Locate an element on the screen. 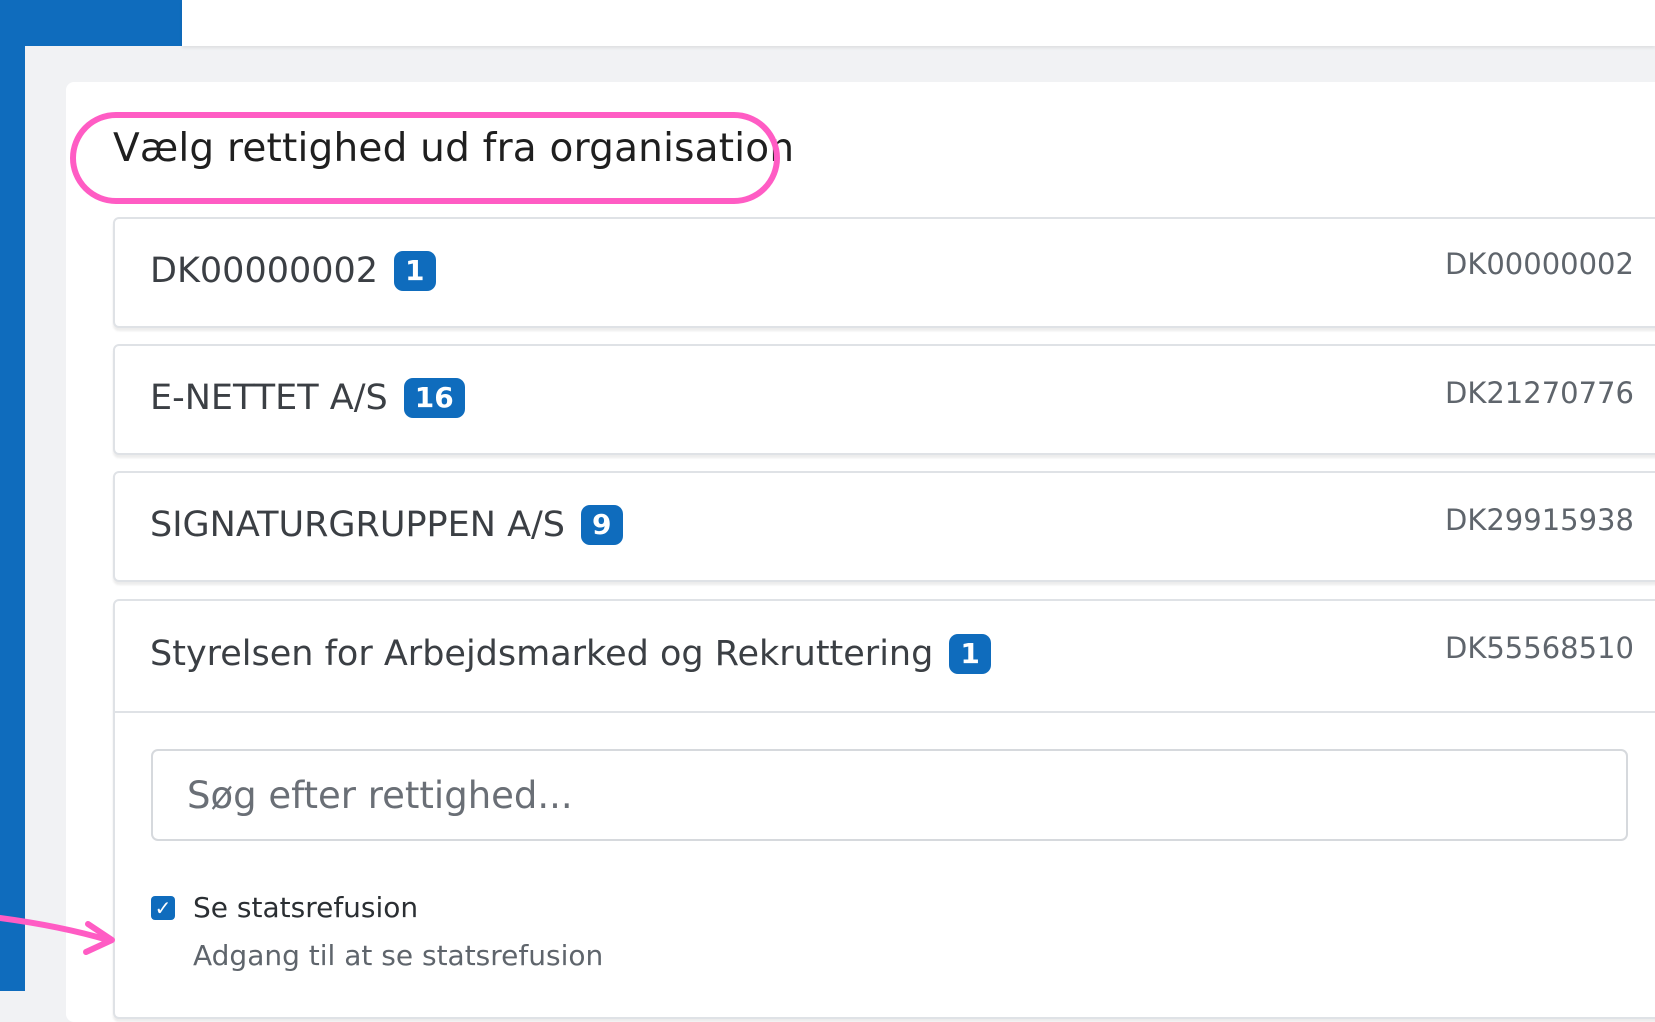  permission-item: ✓ Se statsrefusion is located at coordinates (284, 907).